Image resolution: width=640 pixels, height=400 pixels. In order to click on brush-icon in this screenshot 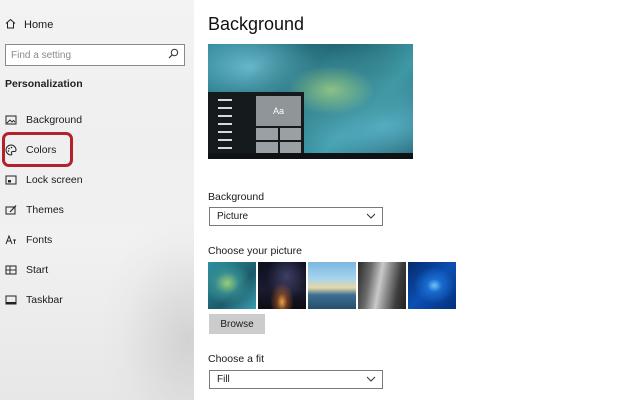, I will do `click(11, 210)`.